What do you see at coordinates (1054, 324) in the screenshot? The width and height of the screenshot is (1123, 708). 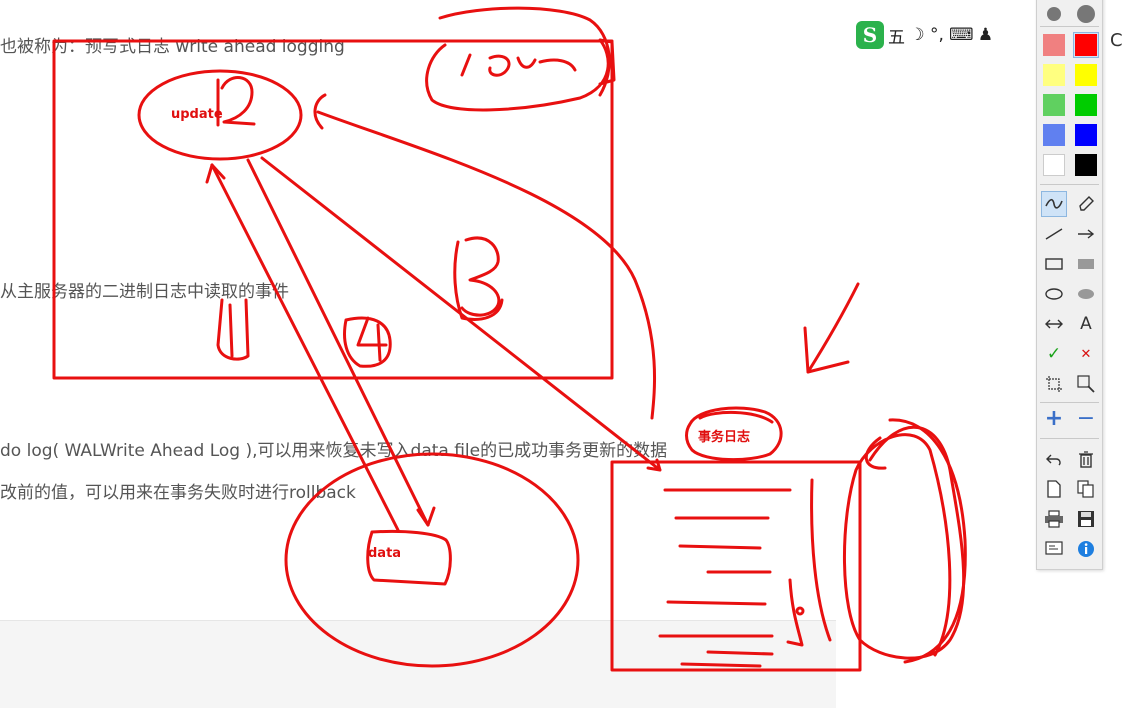 I see `double-arrow-tool-icon` at bounding box center [1054, 324].